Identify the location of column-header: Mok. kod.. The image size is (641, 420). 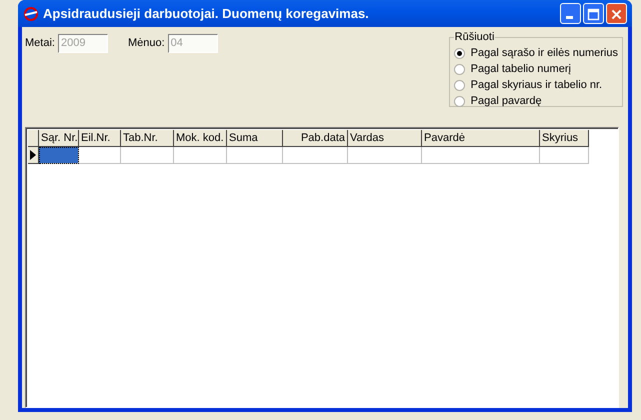
(200, 138).